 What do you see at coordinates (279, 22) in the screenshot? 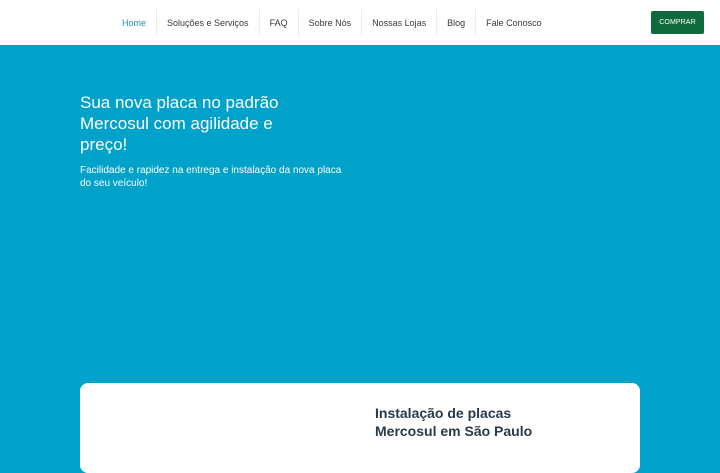
I see `nav-item-faq: FAQ` at bounding box center [279, 22].